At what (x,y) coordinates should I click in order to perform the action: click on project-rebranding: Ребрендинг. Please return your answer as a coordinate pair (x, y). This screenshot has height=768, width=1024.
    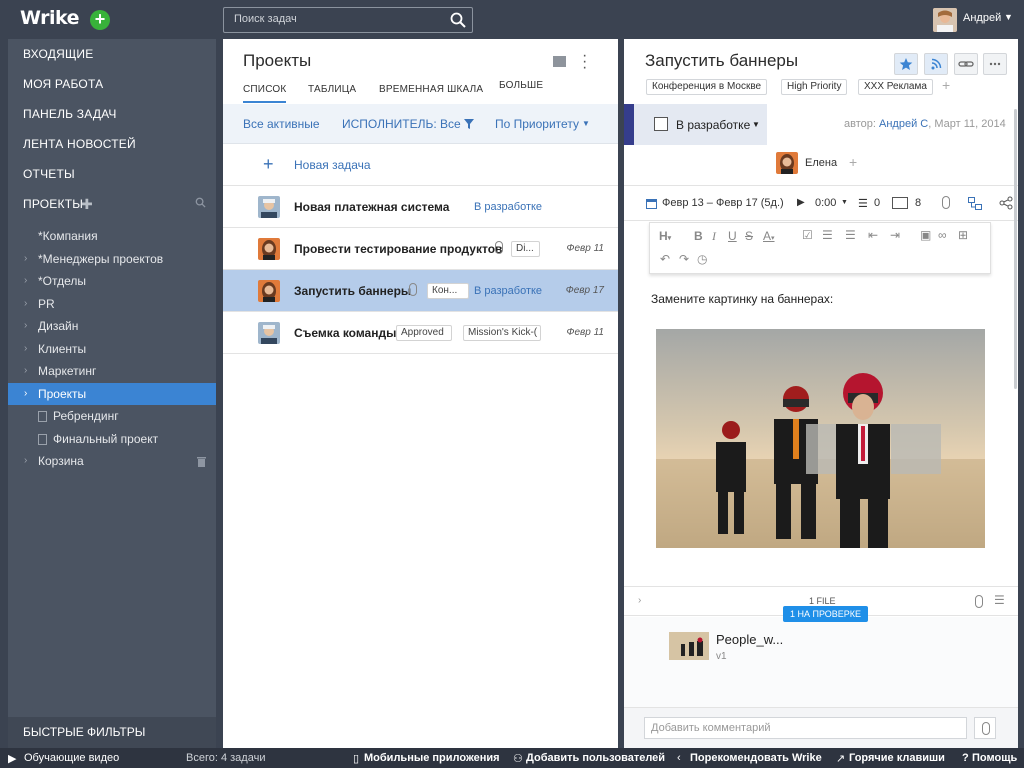
    Looking at the image, I should click on (112, 416).